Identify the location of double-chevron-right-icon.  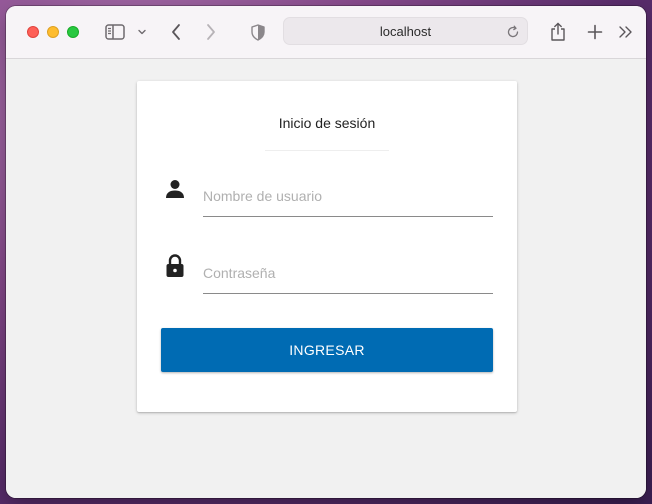
(626, 32).